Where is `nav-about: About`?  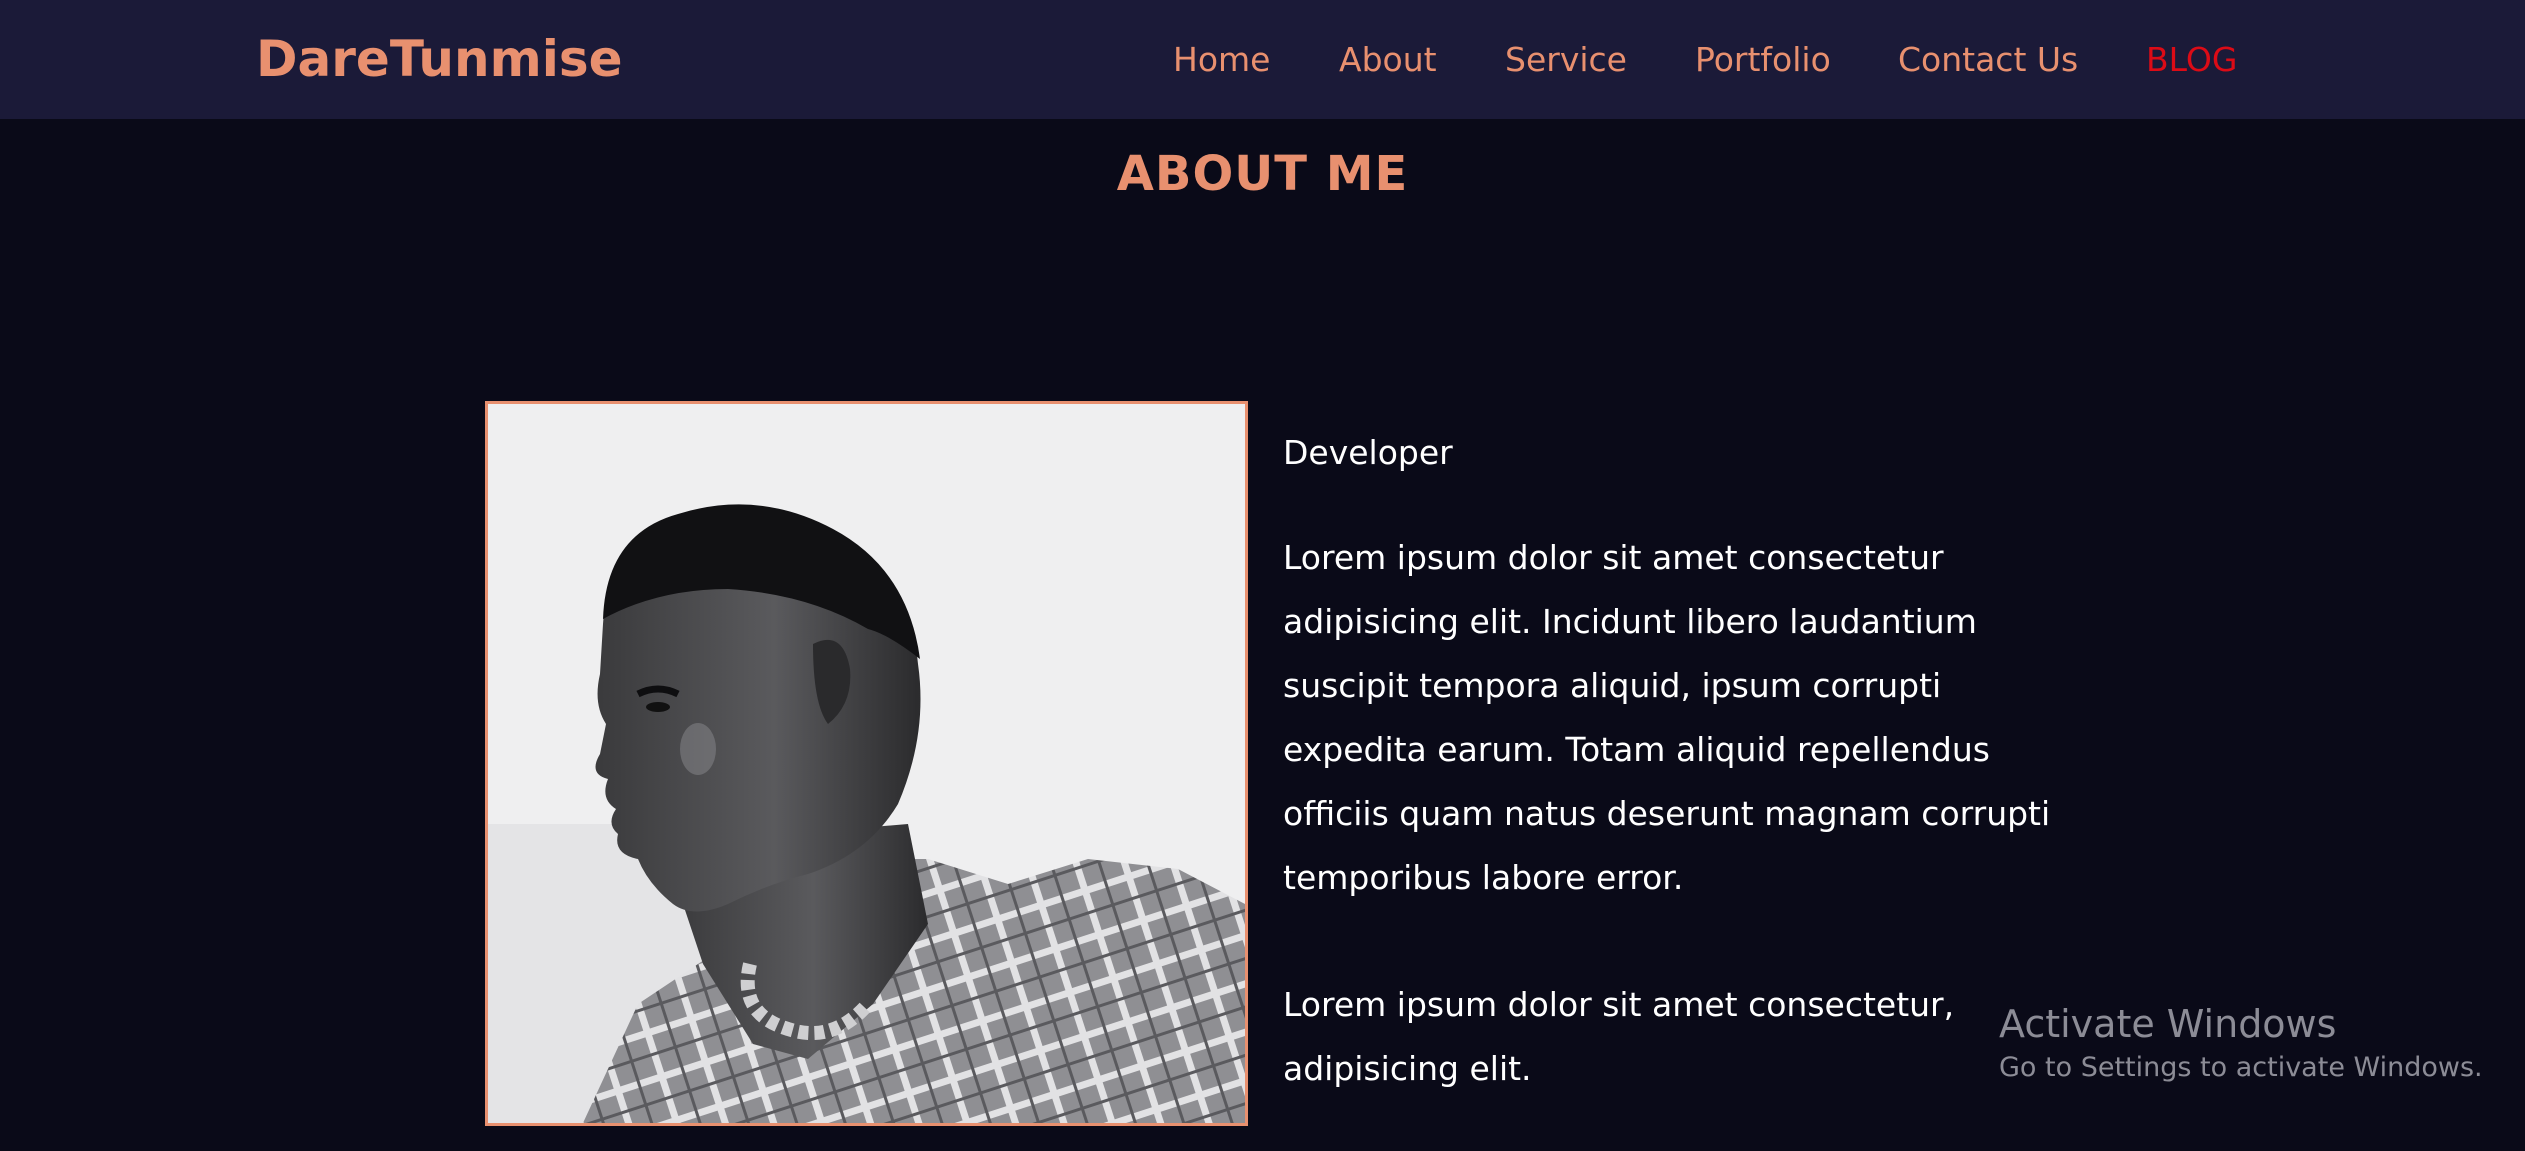
nav-about: About is located at coordinates (1388, 60).